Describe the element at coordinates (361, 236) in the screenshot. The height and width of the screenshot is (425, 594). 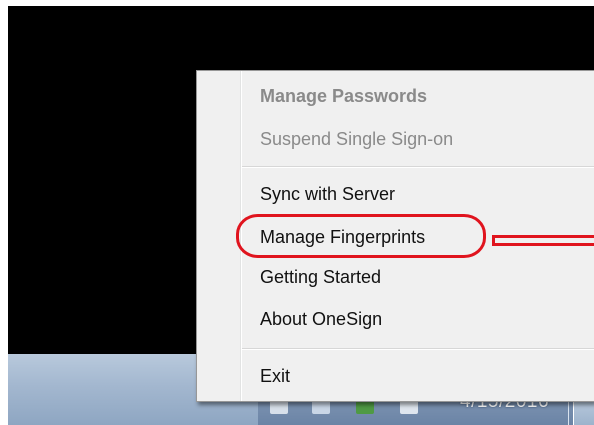
I see `highlight-oval-annotation` at that location.